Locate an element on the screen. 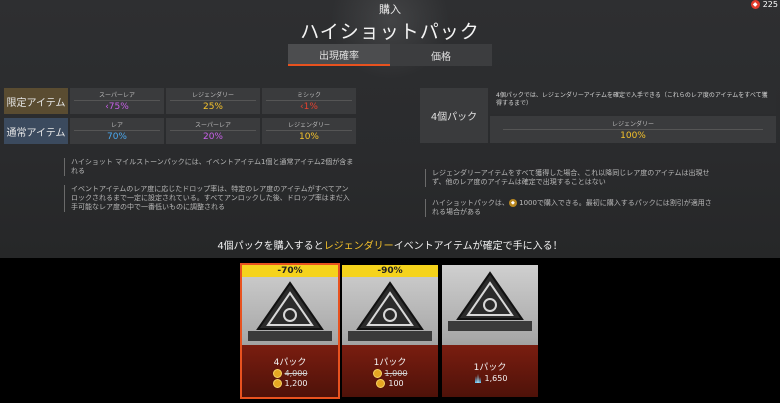  currency-value: 225 is located at coordinates (770, 4).